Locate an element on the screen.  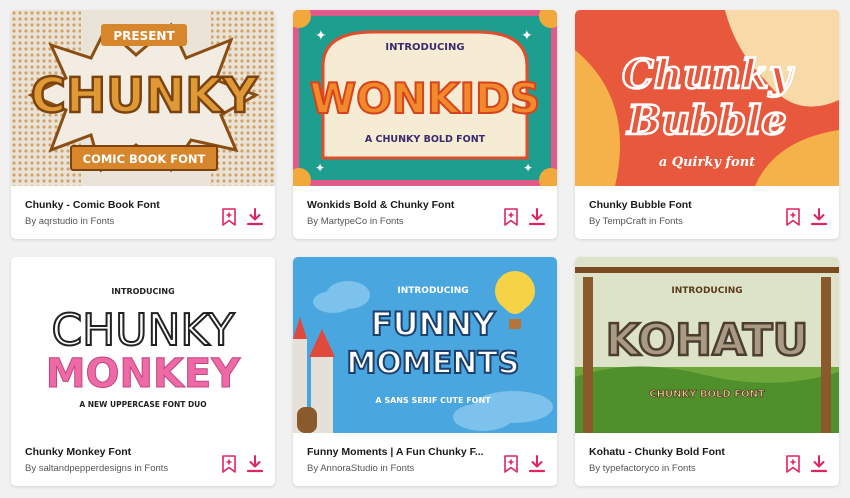
font-title: Wonkids Bold & Chunky Font is located at coordinates (400, 205).